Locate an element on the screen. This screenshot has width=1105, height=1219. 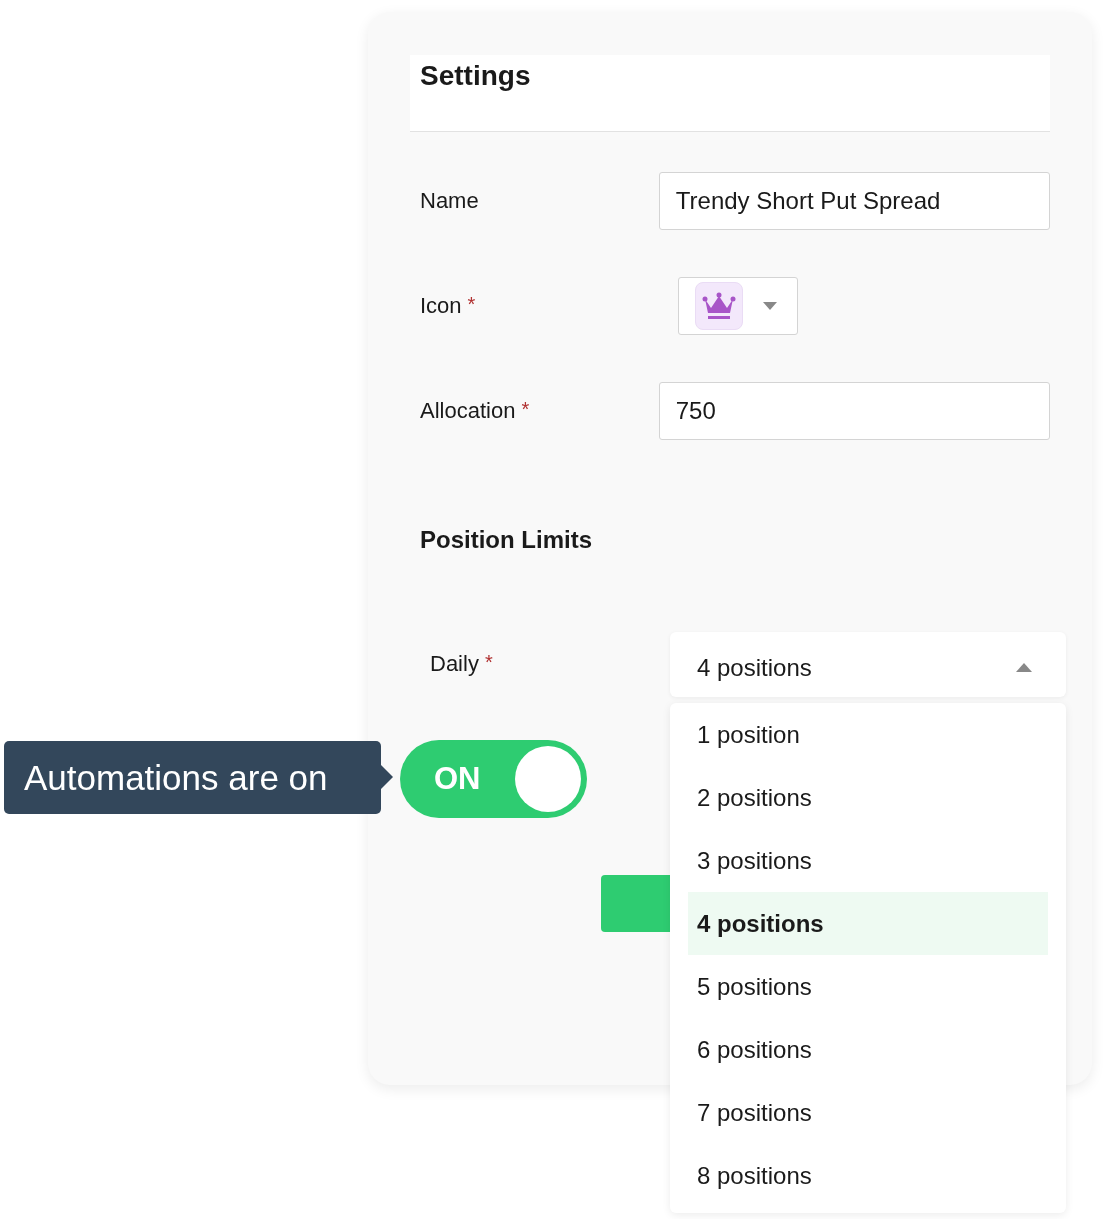
dropdown-option: 6 positions is located at coordinates (868, 1049).